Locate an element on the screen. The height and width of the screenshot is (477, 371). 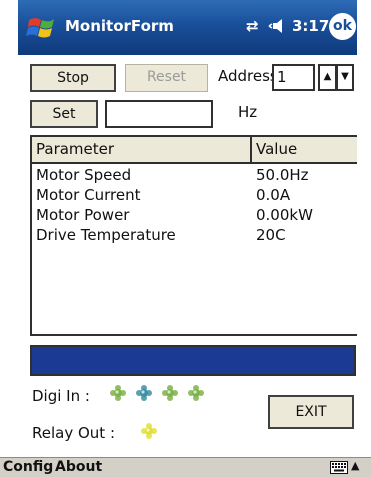
exit-button: EXIT is located at coordinates (311, 412).